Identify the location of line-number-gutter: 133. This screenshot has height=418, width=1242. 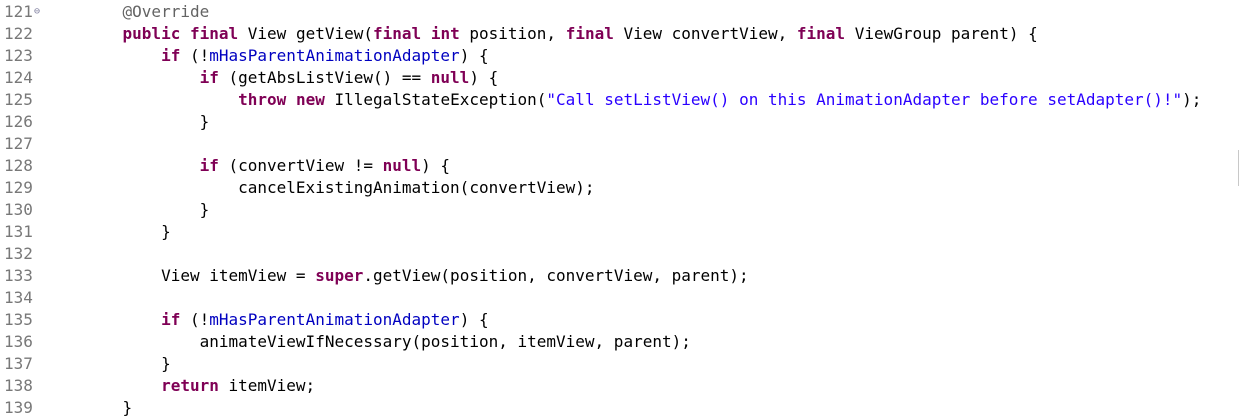
(28, 276).